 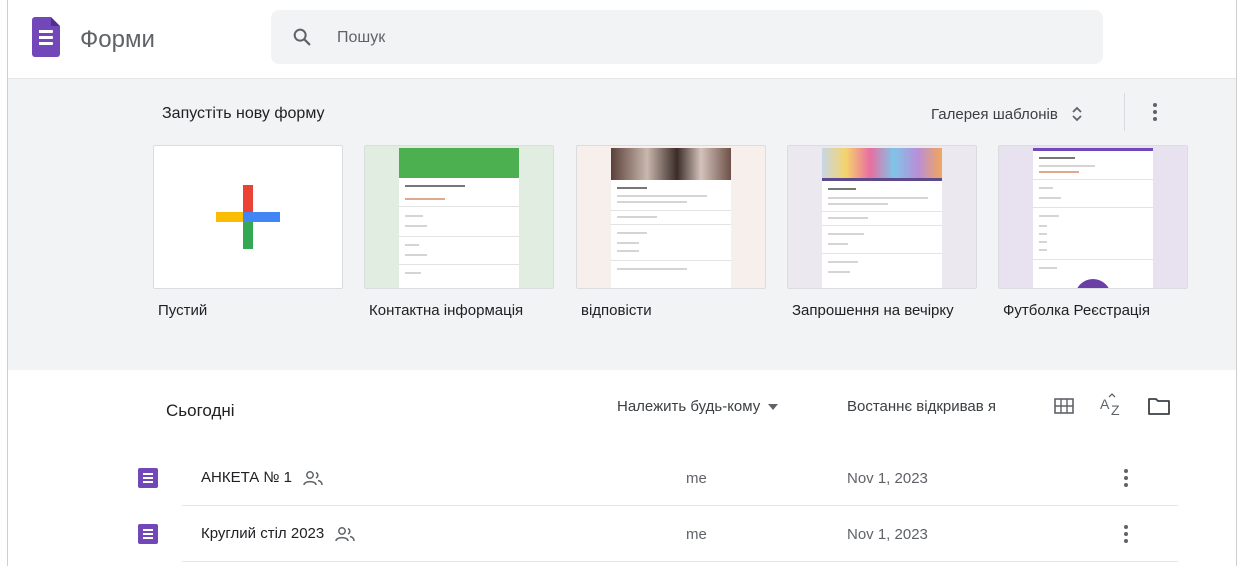 I want to click on grid-view-icon, so click(x=1064, y=406).